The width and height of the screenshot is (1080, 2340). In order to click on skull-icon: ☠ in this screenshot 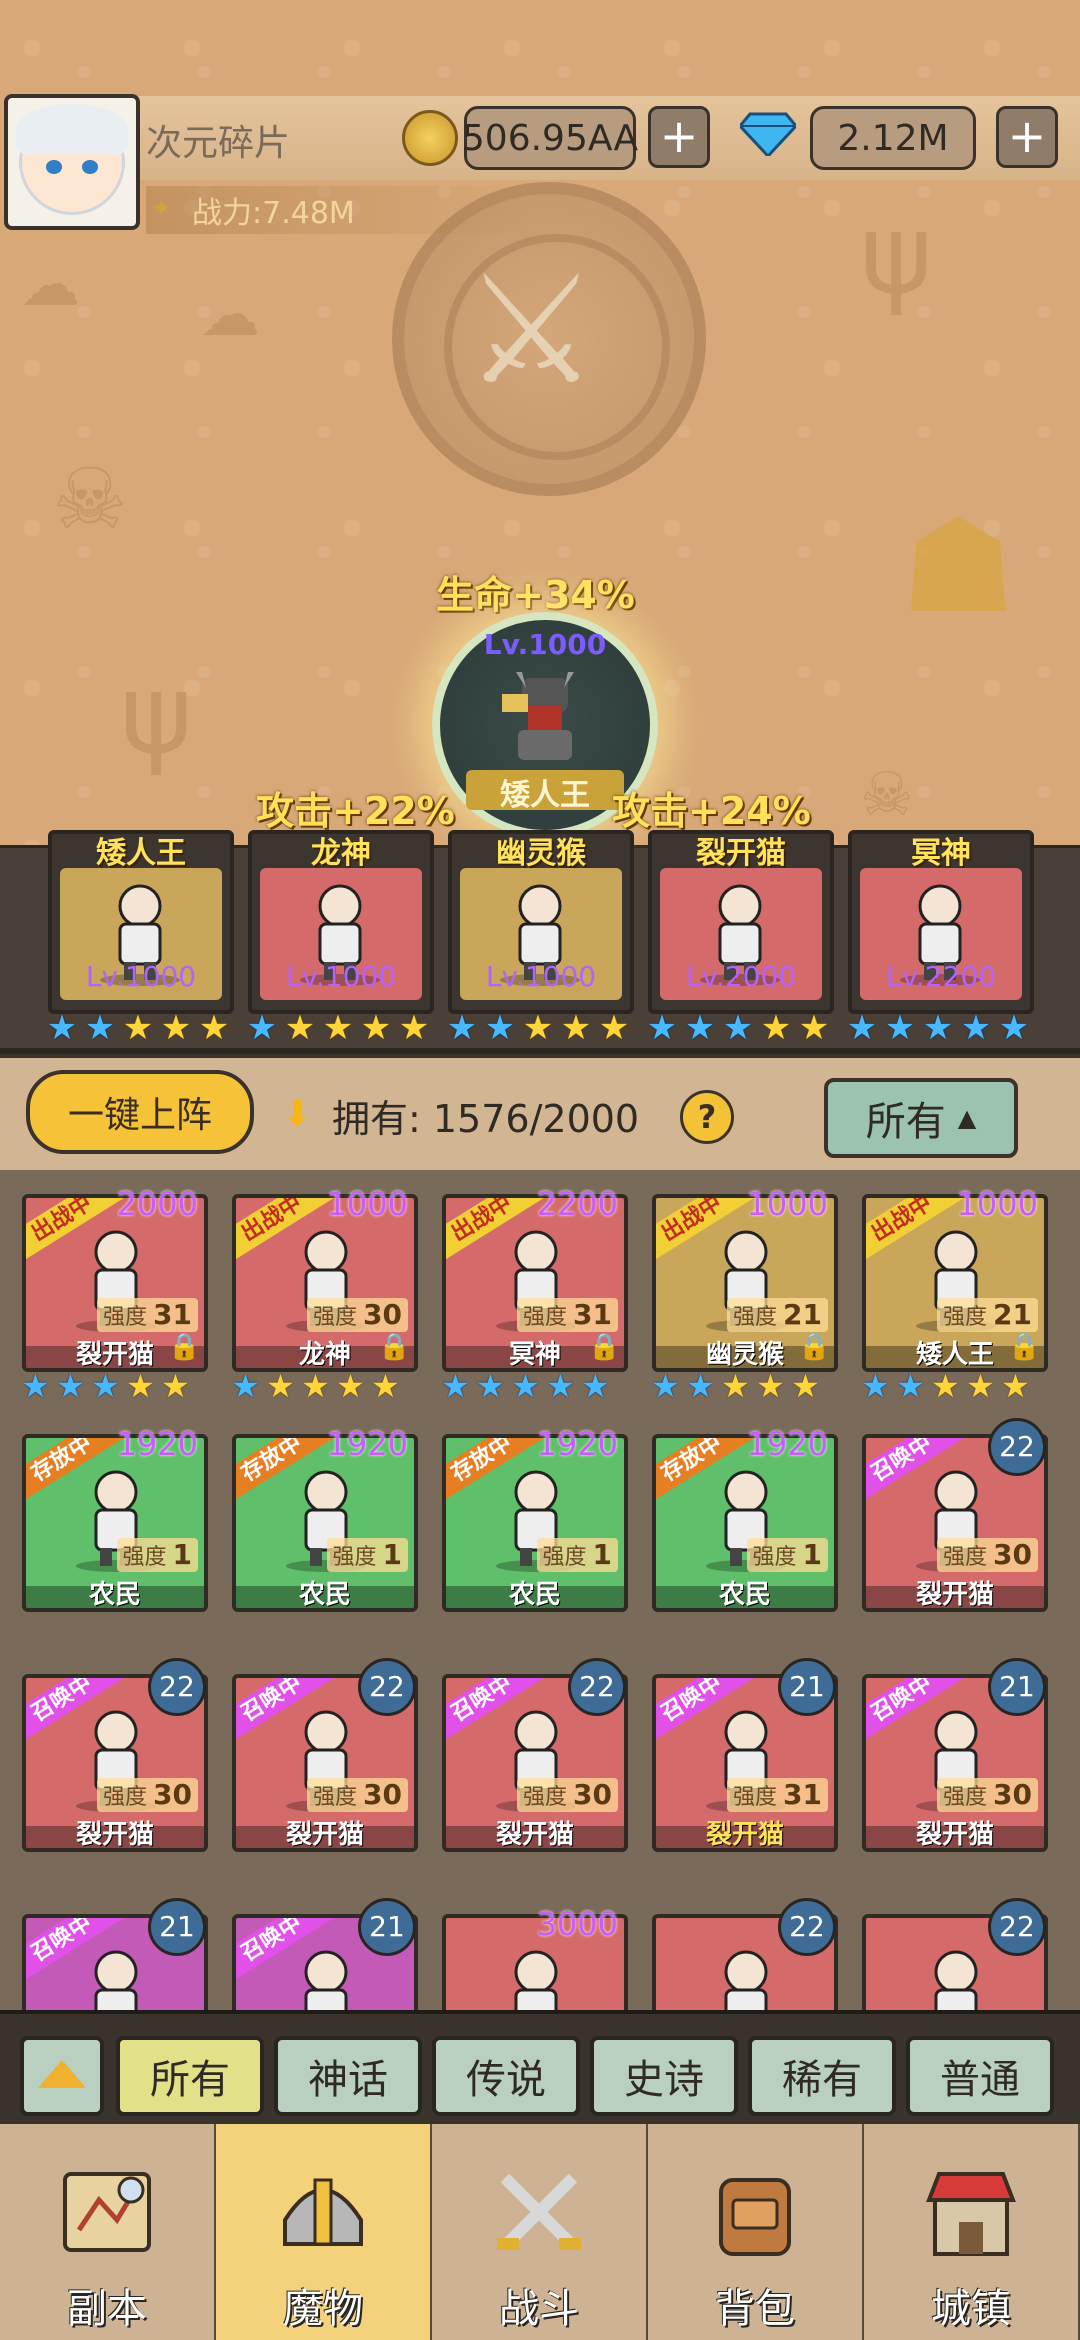, I will do `click(887, 795)`.